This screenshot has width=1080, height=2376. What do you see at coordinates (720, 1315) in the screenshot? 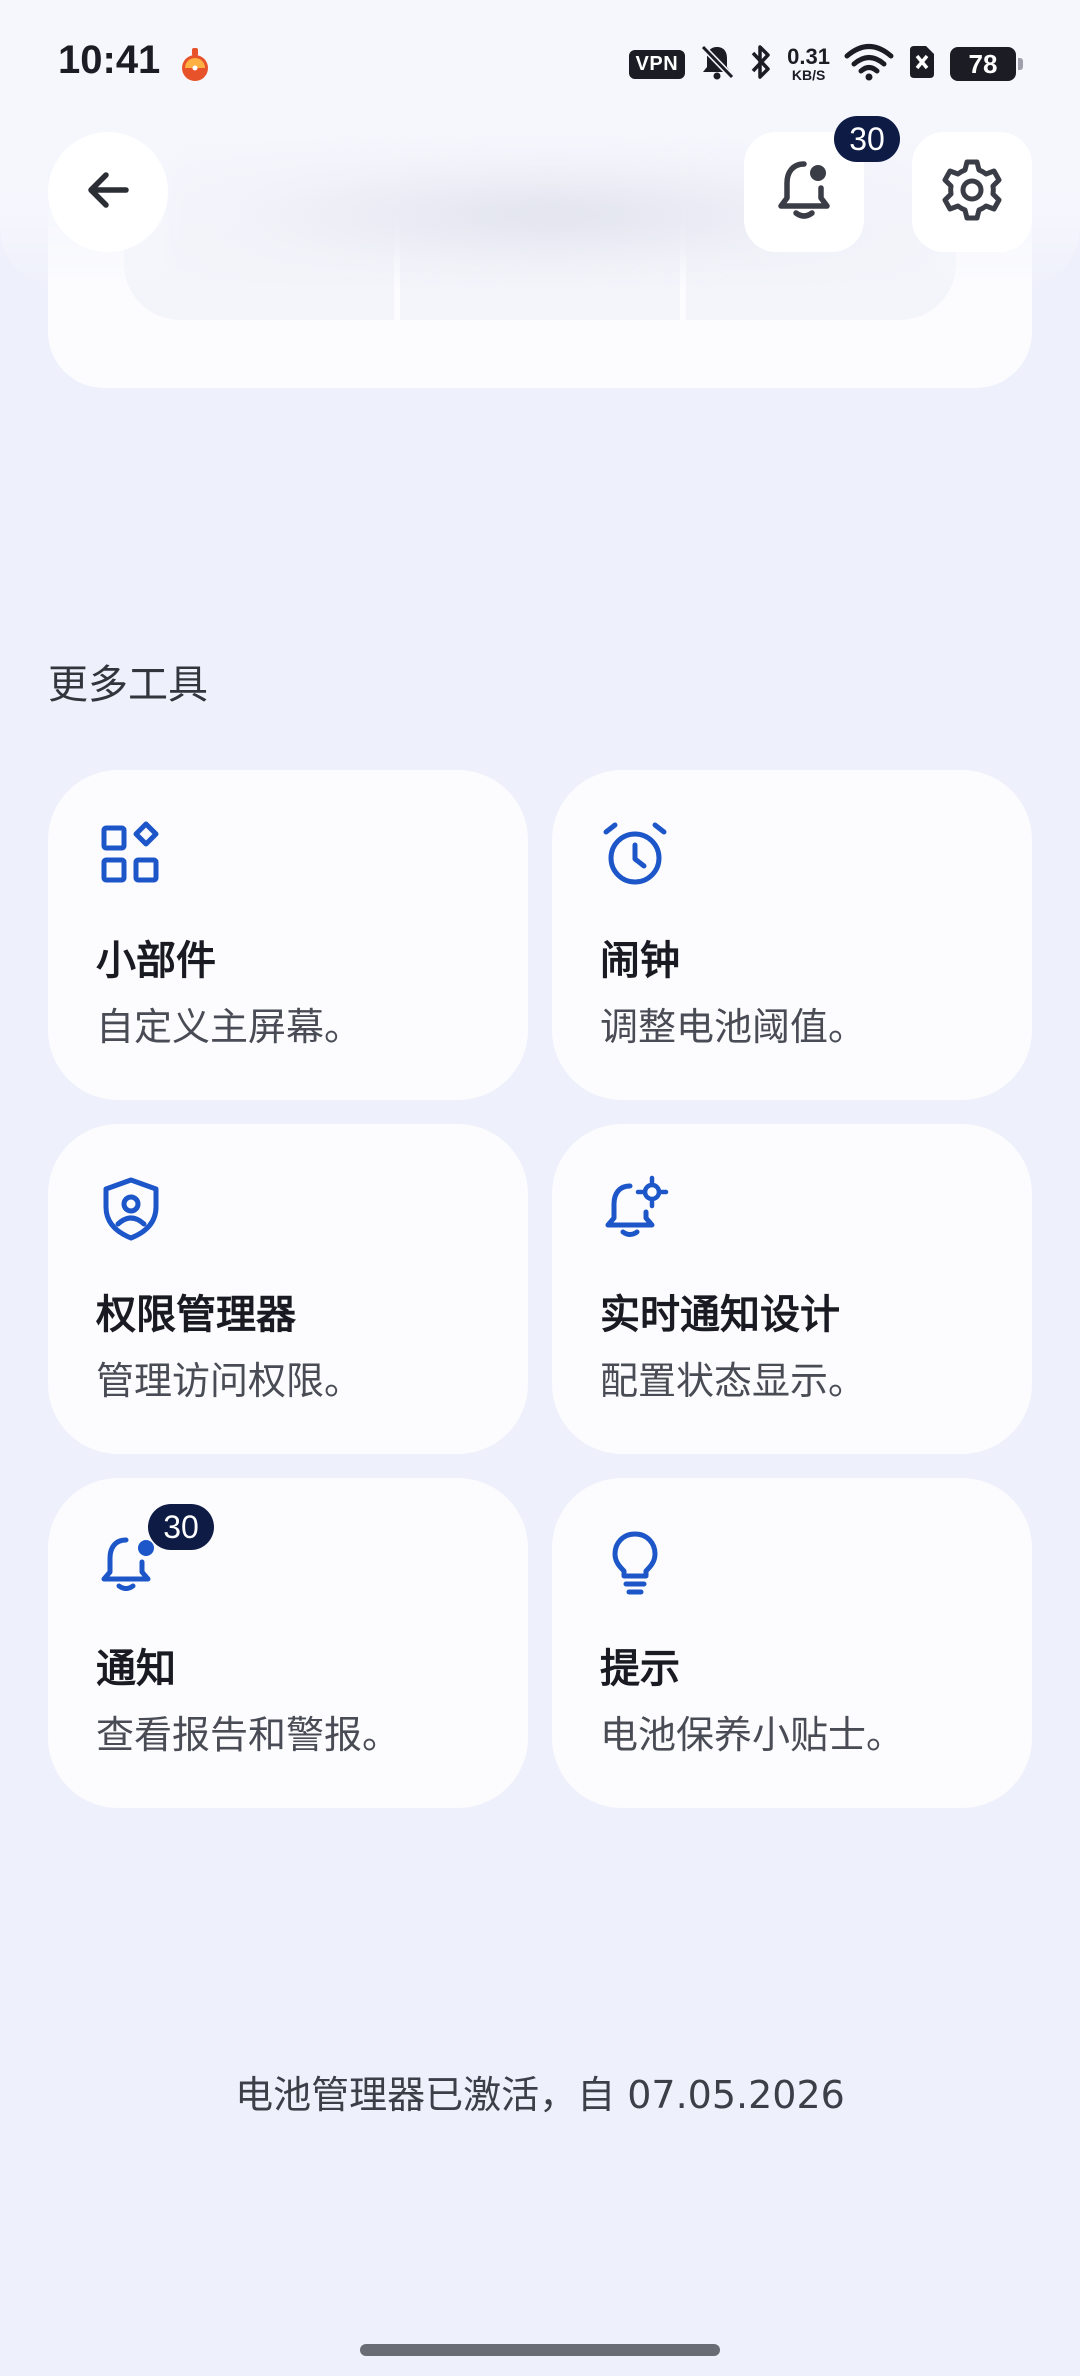
I see `tool-card-title: 实时通知设计` at bounding box center [720, 1315].